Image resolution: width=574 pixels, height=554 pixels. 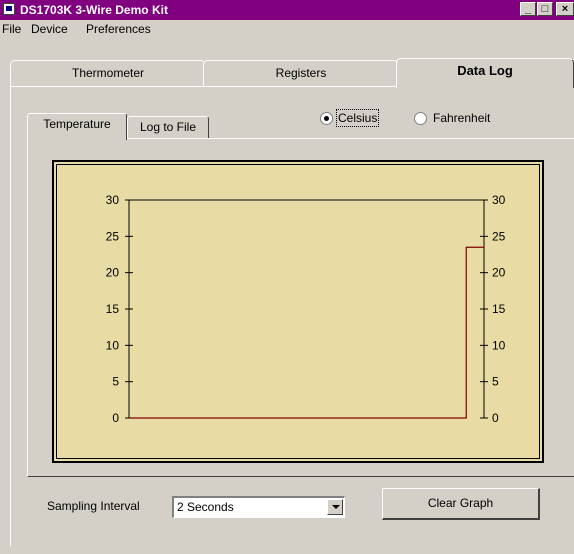 What do you see at coordinates (287, 10) in the screenshot?
I see `title-bar: DS1703K 3-Wire Demo Kit _ □ ×` at bounding box center [287, 10].